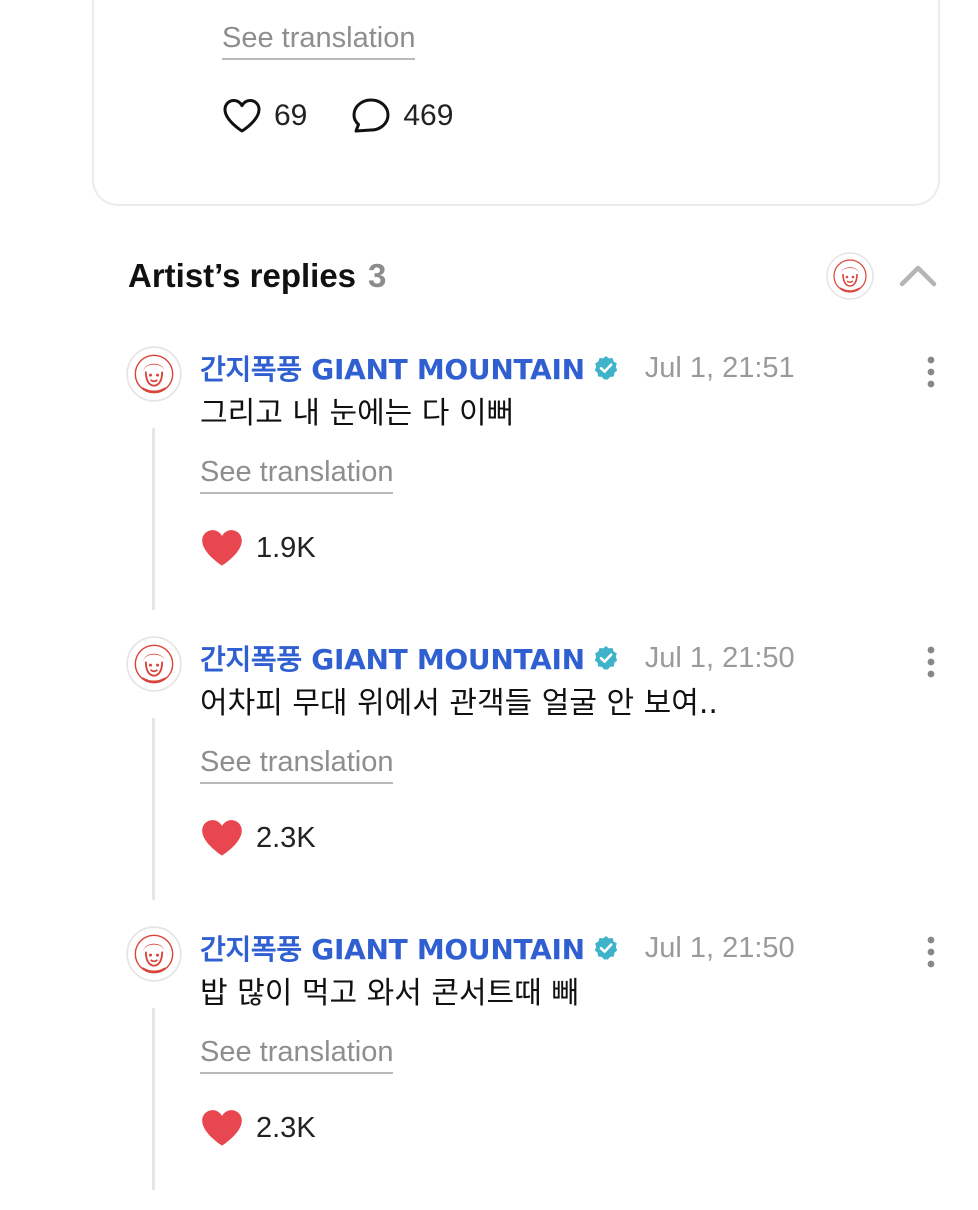  Describe the element at coordinates (850, 278) in the screenshot. I see `artist-avatar` at that location.